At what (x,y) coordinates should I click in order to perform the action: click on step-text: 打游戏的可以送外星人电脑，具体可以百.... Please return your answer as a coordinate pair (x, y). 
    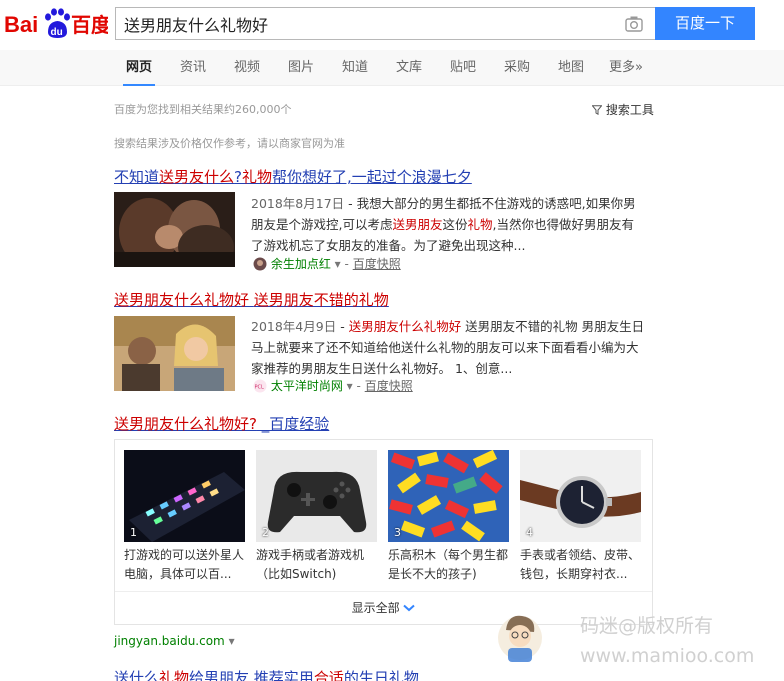
    Looking at the image, I should click on (184, 564).